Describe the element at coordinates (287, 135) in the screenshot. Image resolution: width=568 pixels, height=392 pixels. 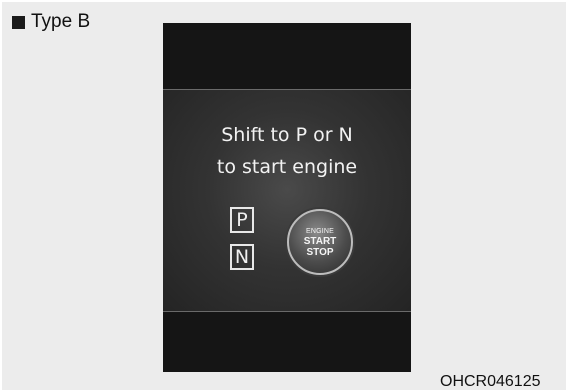
I see `message-line-1: Shift to P or N` at that location.